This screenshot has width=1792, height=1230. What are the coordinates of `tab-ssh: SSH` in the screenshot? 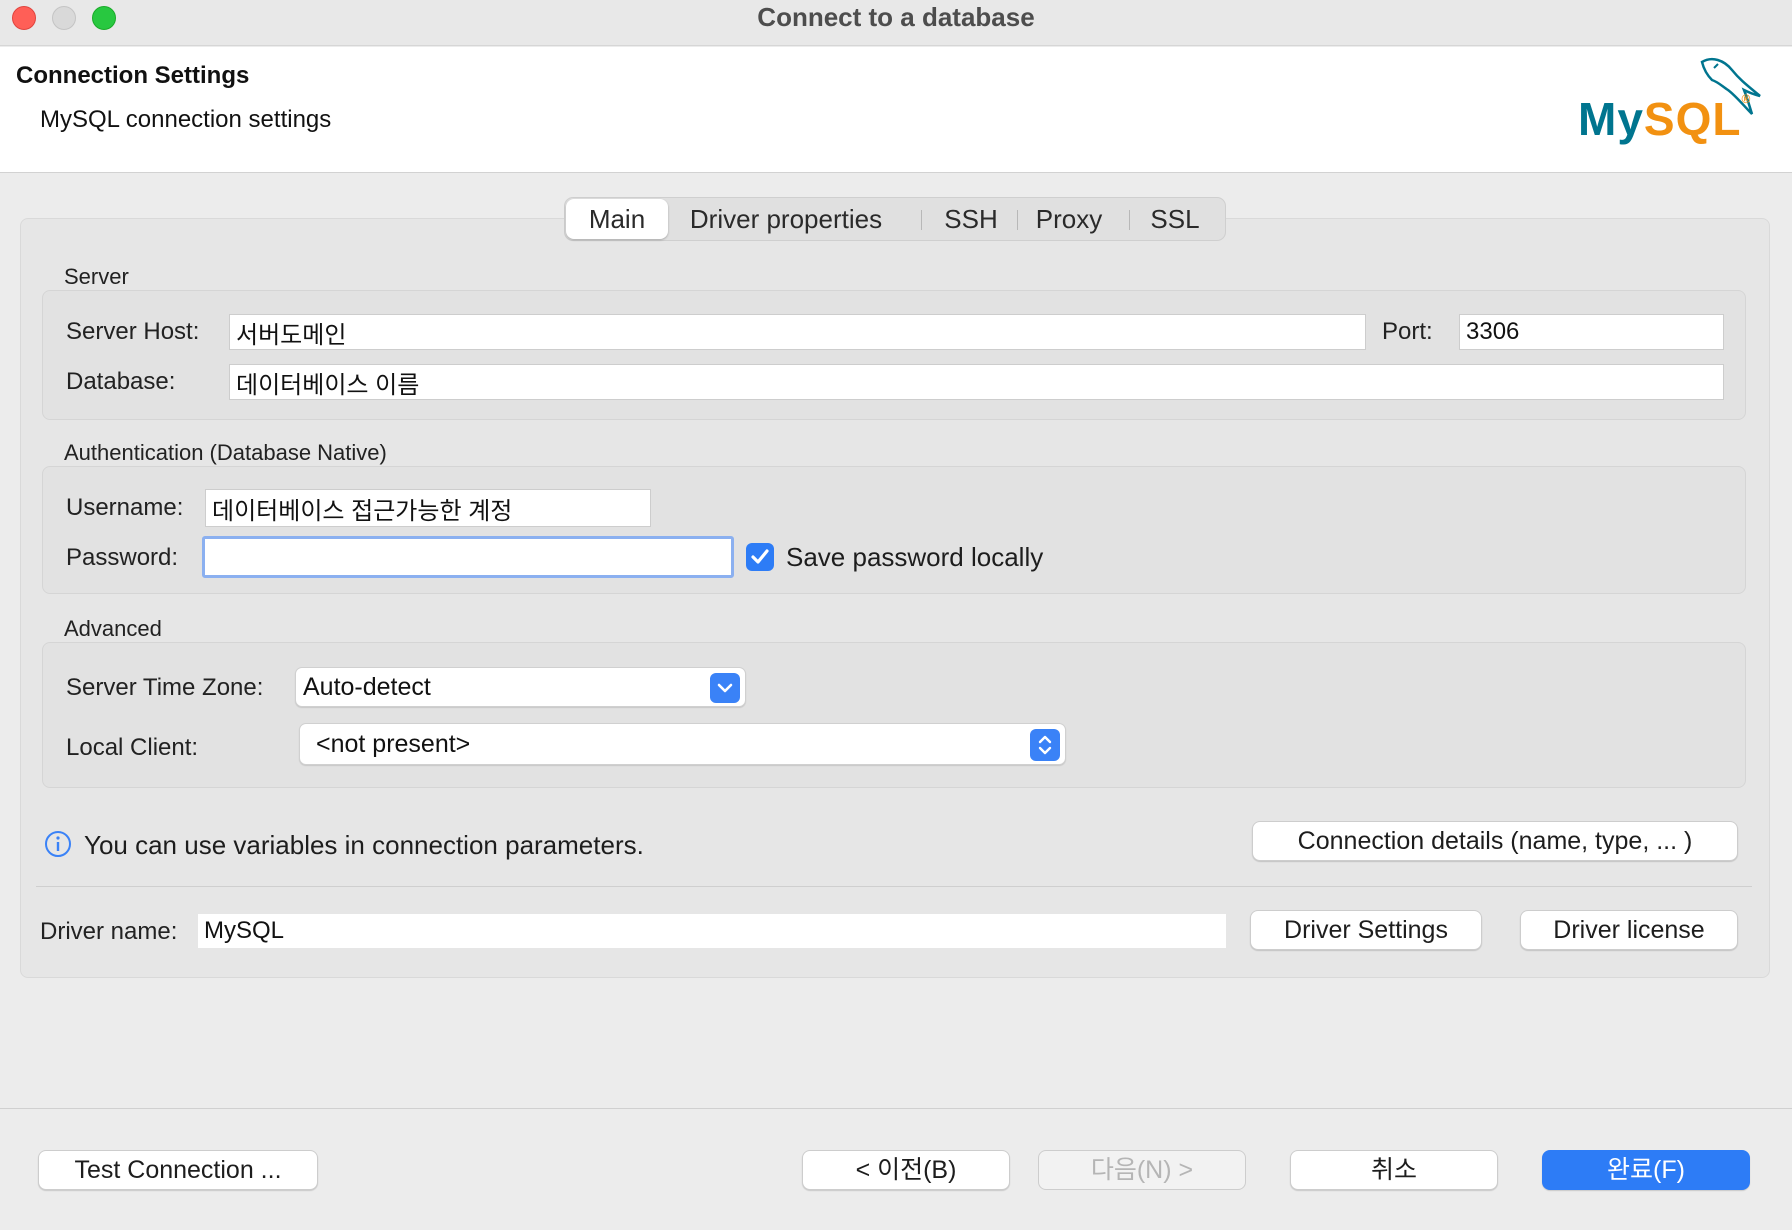 It's located at (971, 219).